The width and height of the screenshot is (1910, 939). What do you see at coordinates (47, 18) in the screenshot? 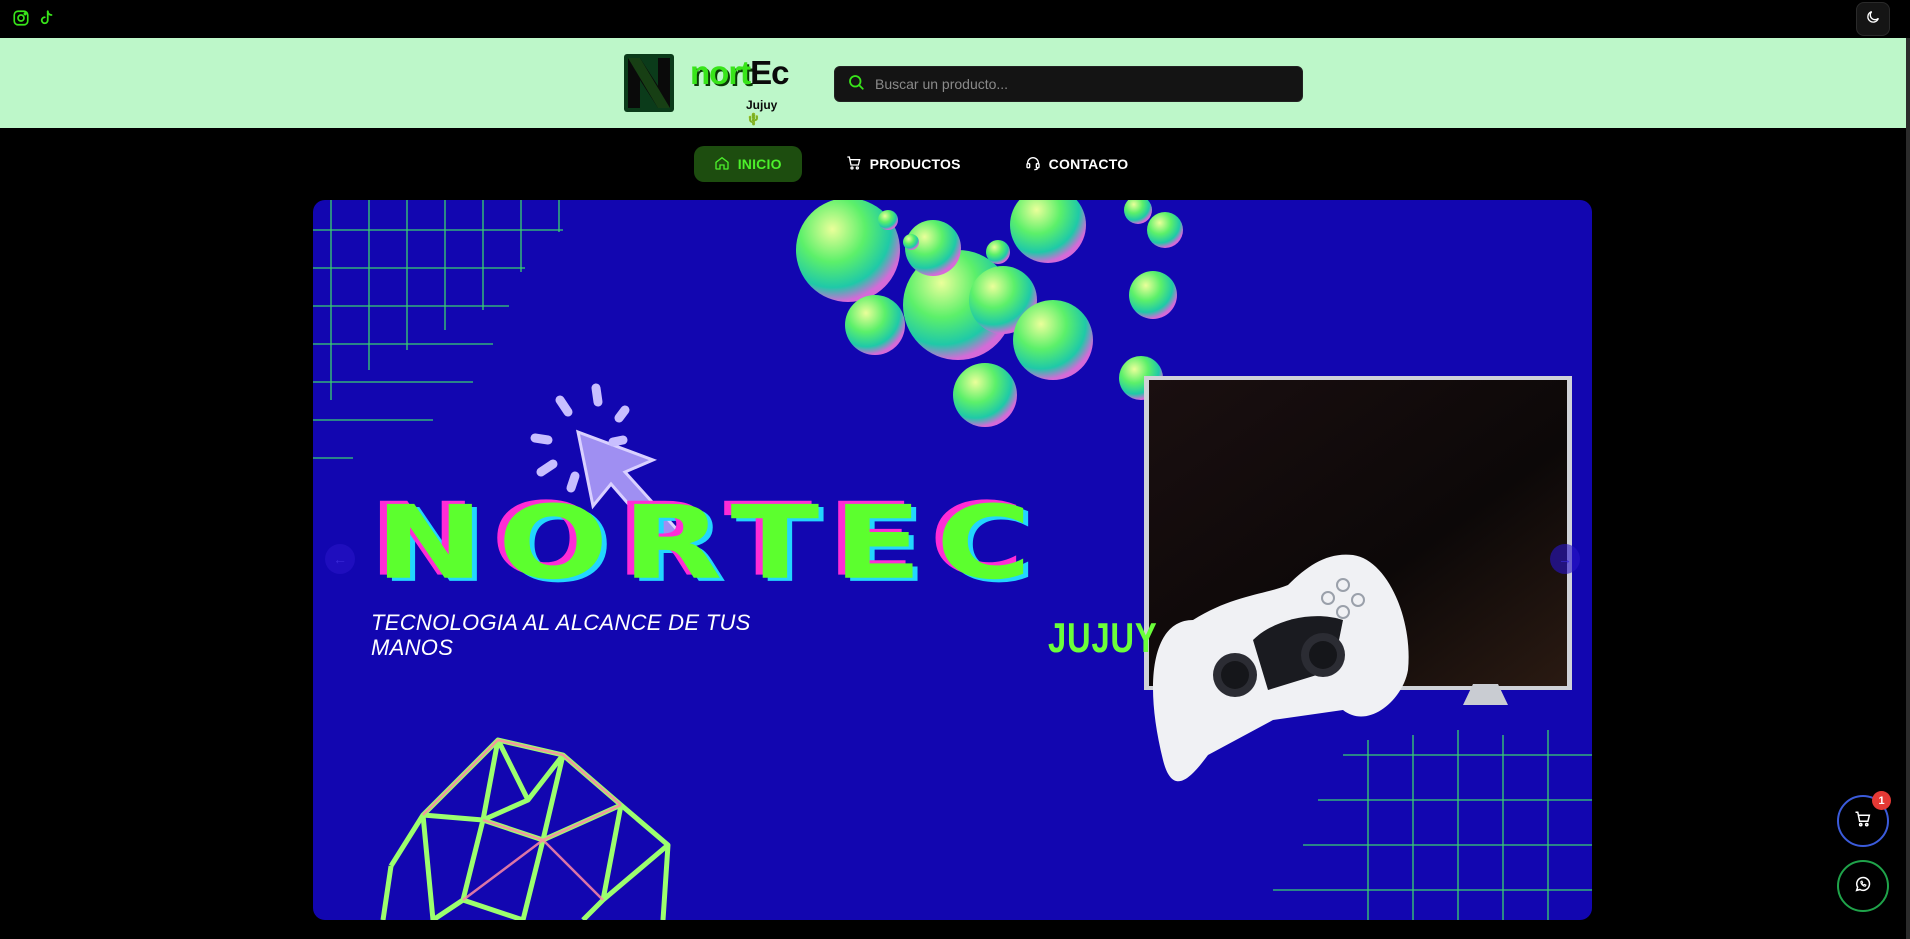
I see `tiktok-icon` at bounding box center [47, 18].